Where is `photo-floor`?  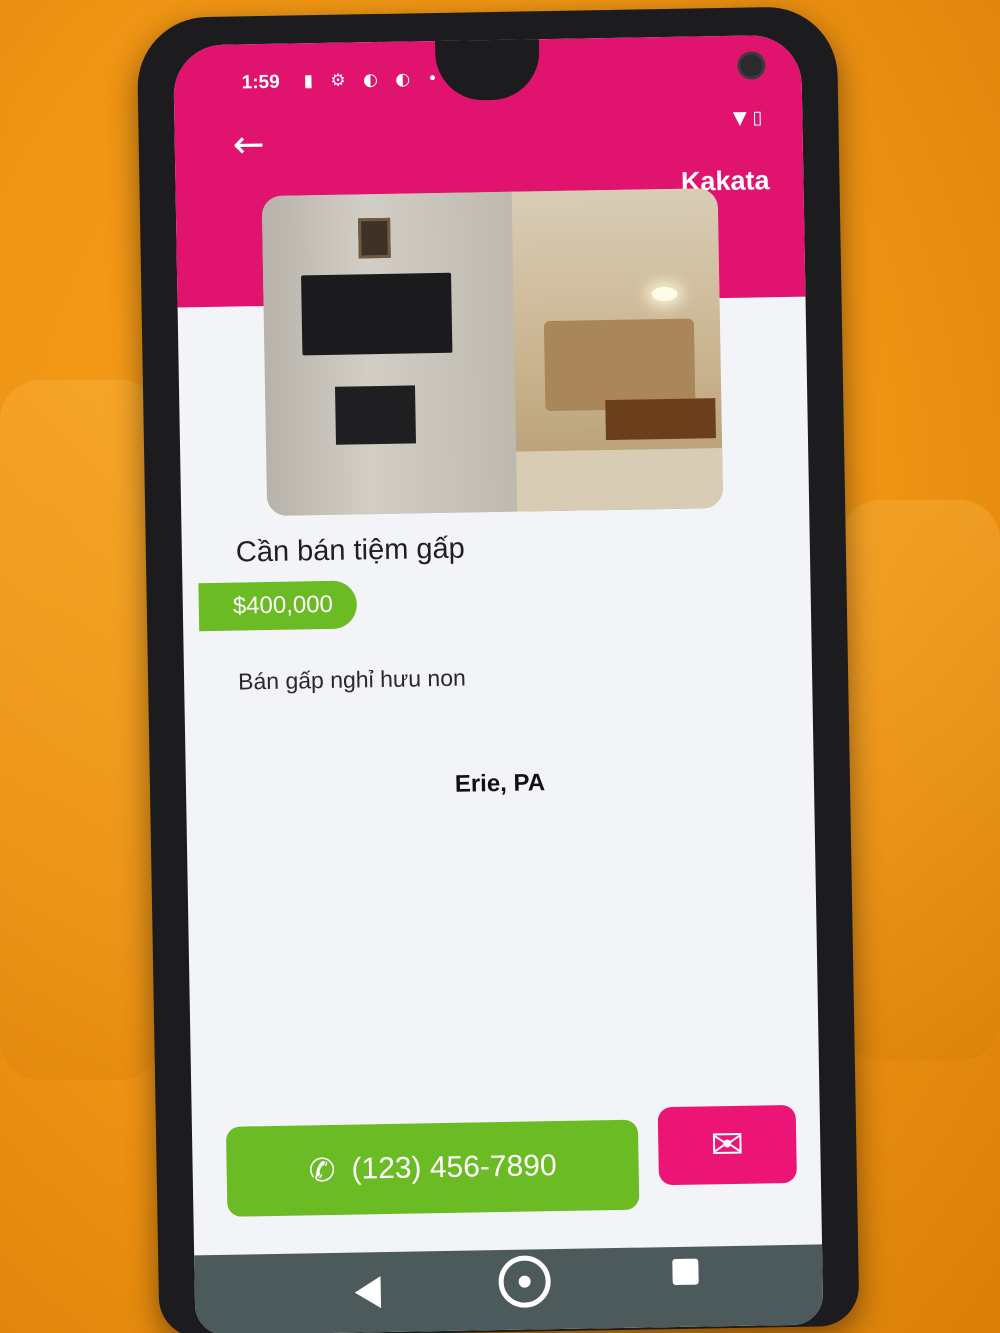
photo-floor is located at coordinates (620, 480).